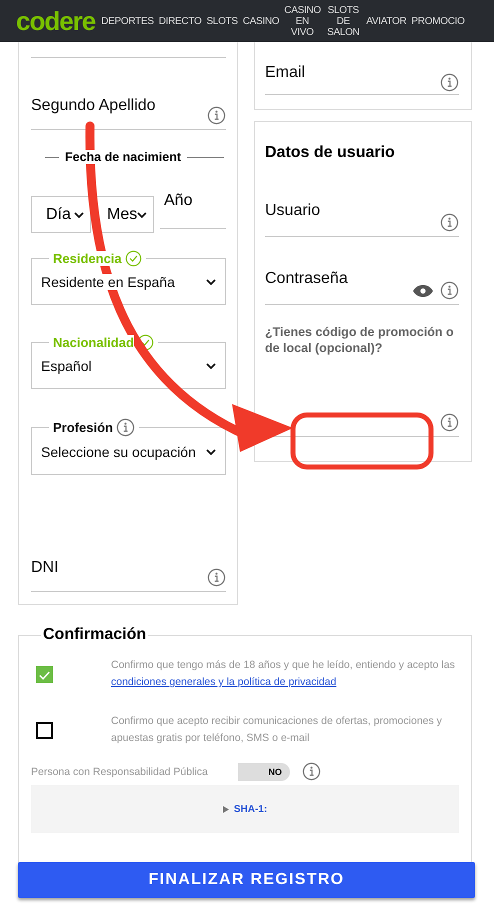 This screenshot has width=494, height=907. I want to click on input-field: Email, so click(362, 79).